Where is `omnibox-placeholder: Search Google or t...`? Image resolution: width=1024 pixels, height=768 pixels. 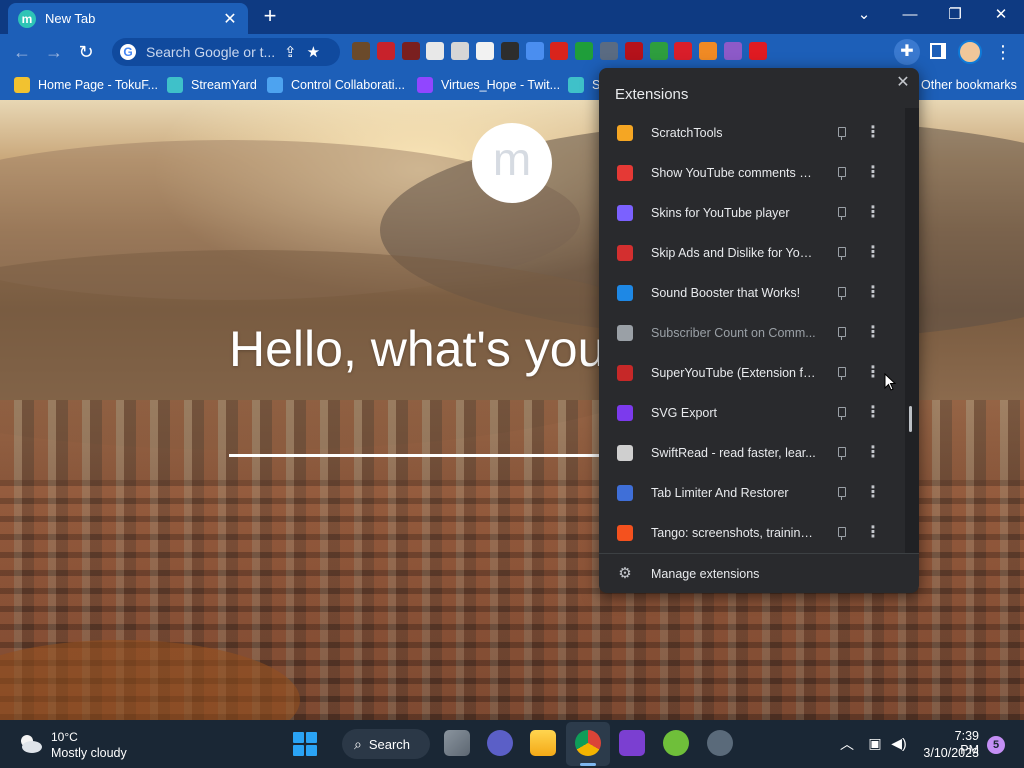
omnibox-placeholder: Search Google or t... is located at coordinates (210, 52).